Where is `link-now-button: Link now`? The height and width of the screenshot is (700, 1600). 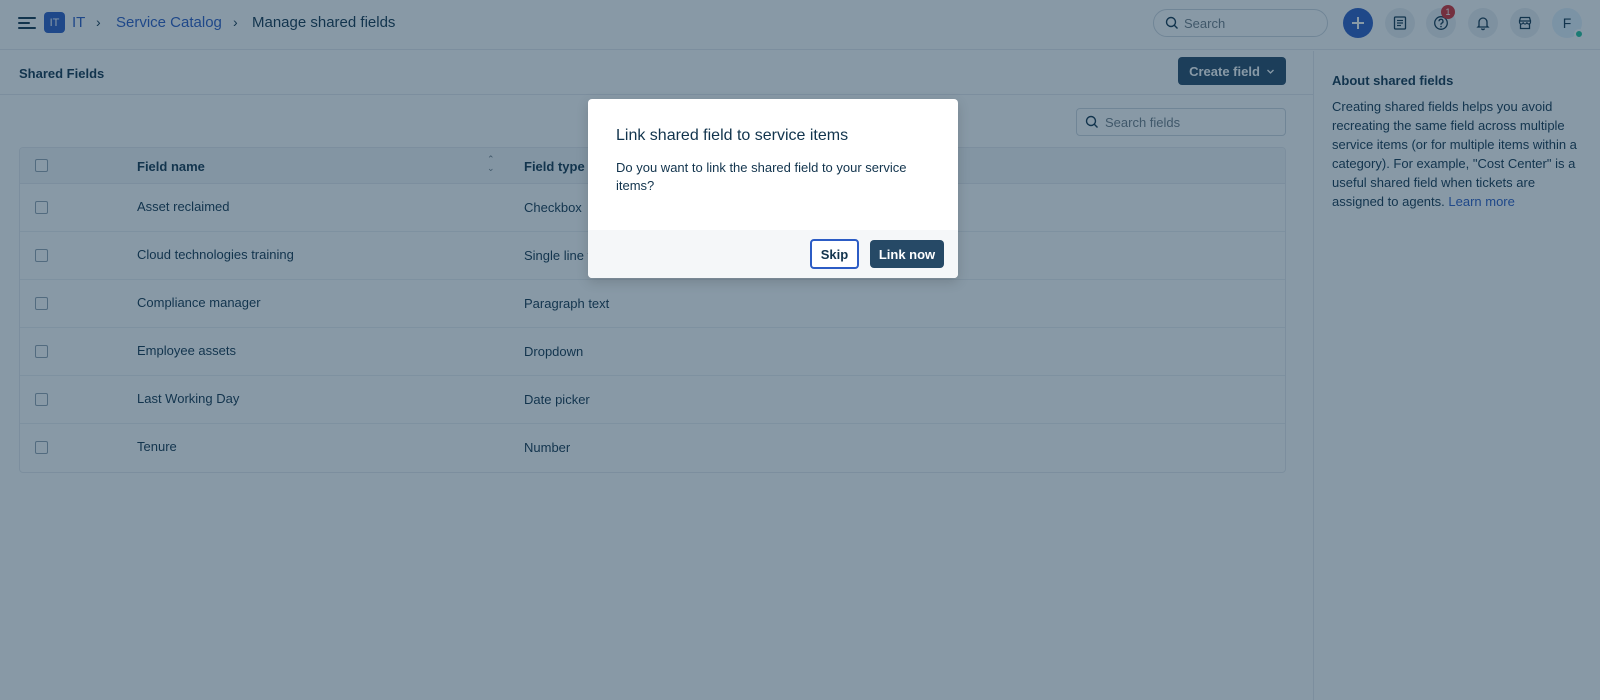 link-now-button: Link now is located at coordinates (907, 254).